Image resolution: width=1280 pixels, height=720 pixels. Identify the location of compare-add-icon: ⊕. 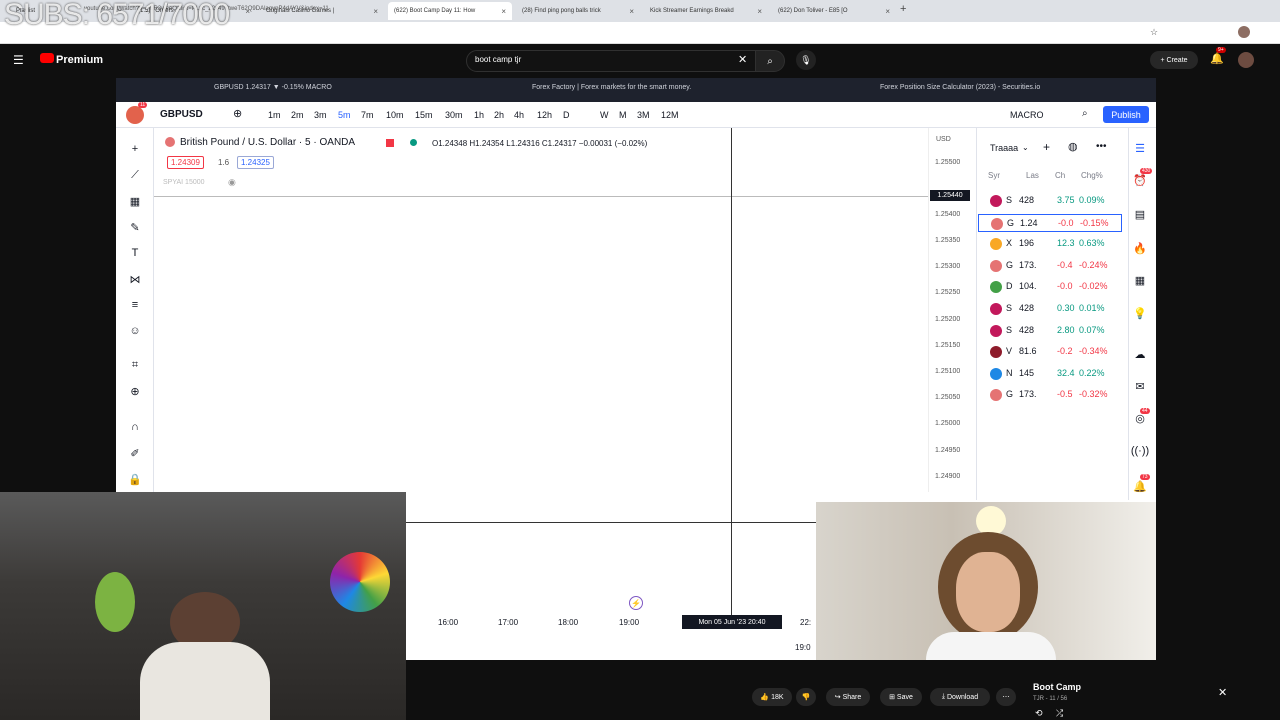
(237, 113).